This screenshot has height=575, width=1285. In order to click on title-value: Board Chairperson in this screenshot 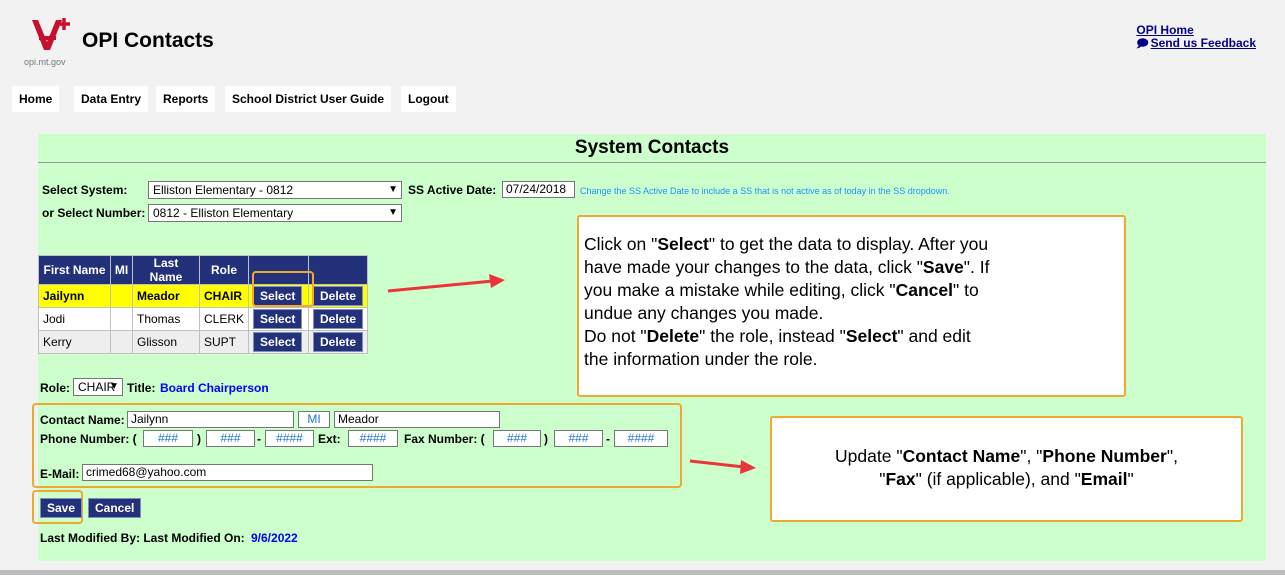, I will do `click(214, 388)`.